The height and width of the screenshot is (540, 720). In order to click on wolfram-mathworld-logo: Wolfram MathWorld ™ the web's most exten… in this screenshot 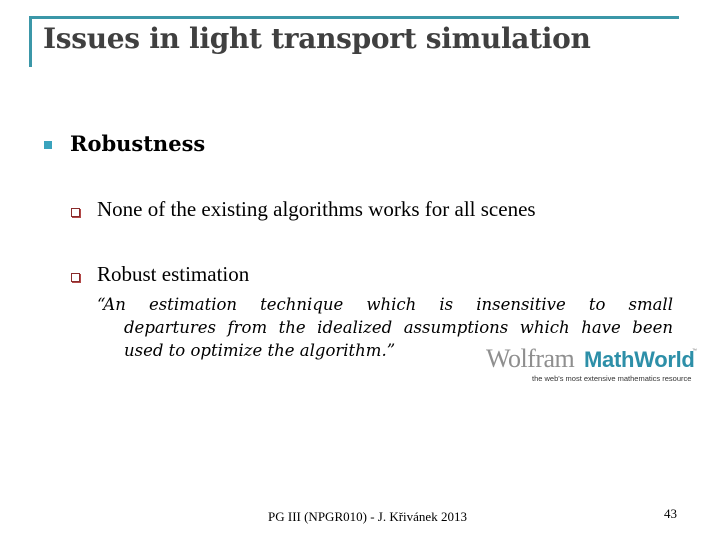, I will do `click(593, 364)`.